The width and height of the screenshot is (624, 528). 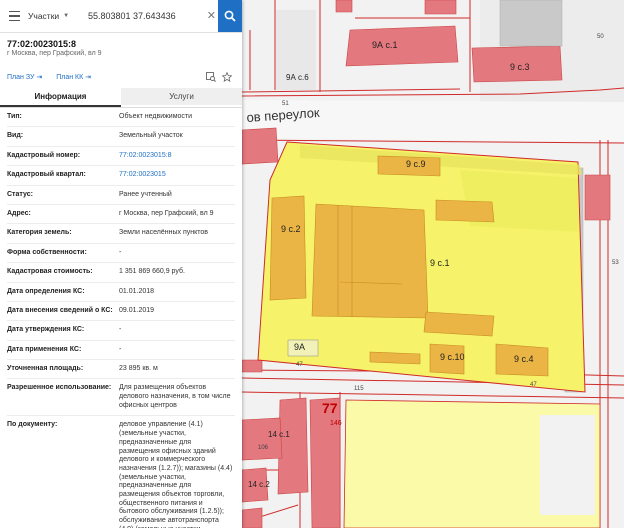 I want to click on attribute-row: Дата определения КС: 01.01.2018, so click(x=121, y=292).